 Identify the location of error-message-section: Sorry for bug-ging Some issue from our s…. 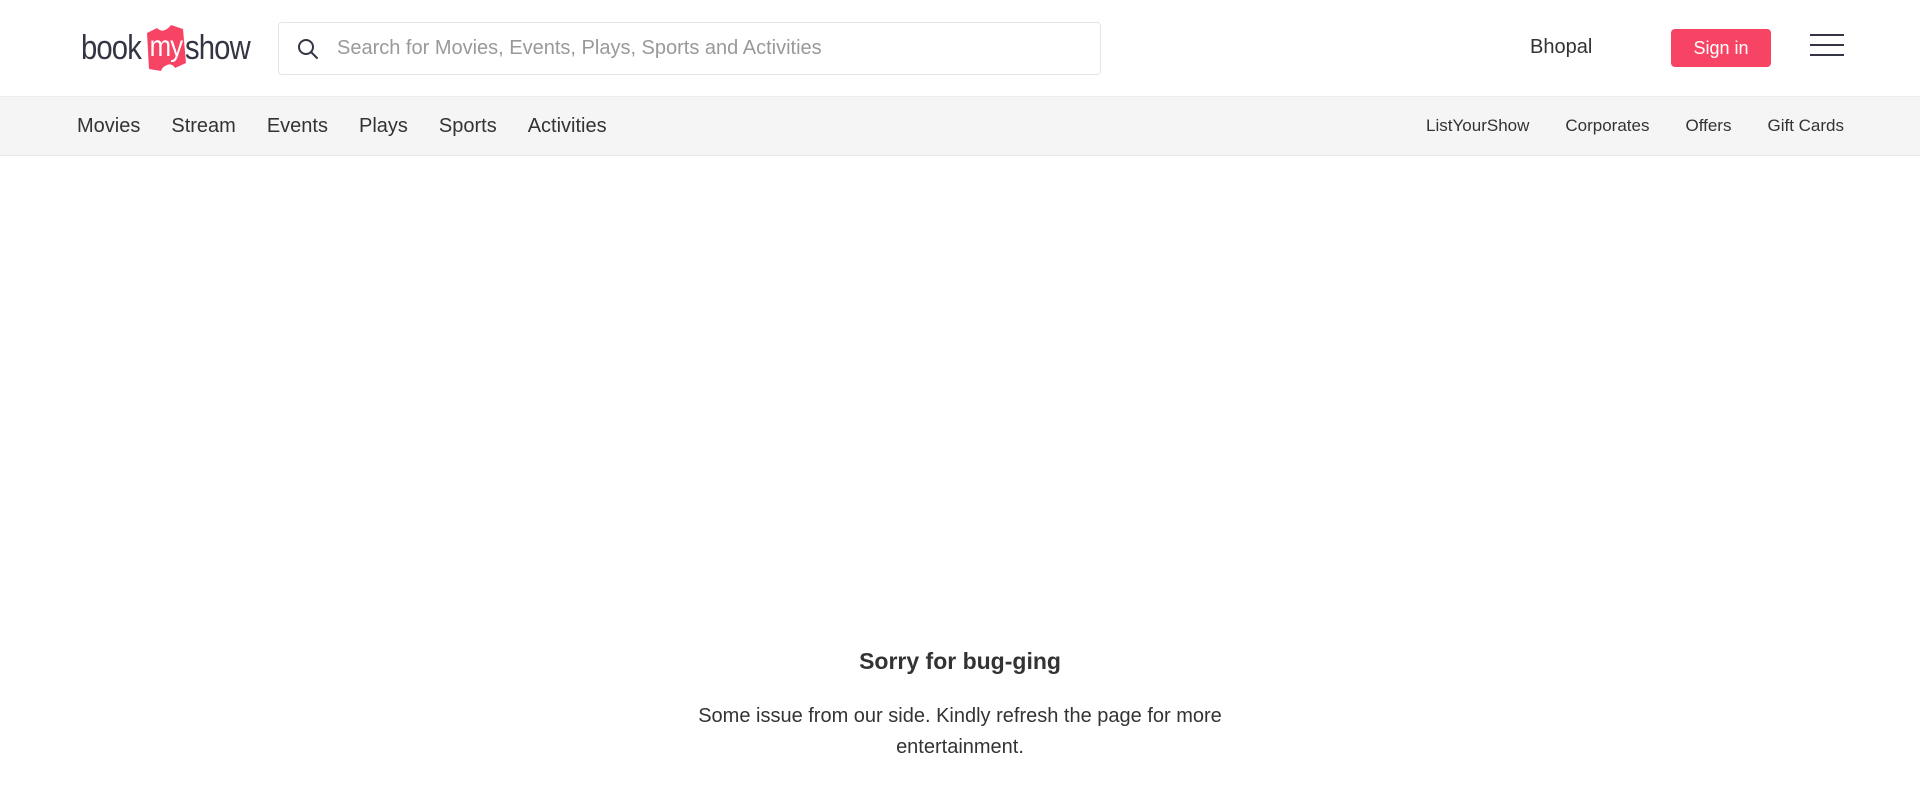
(960, 705).